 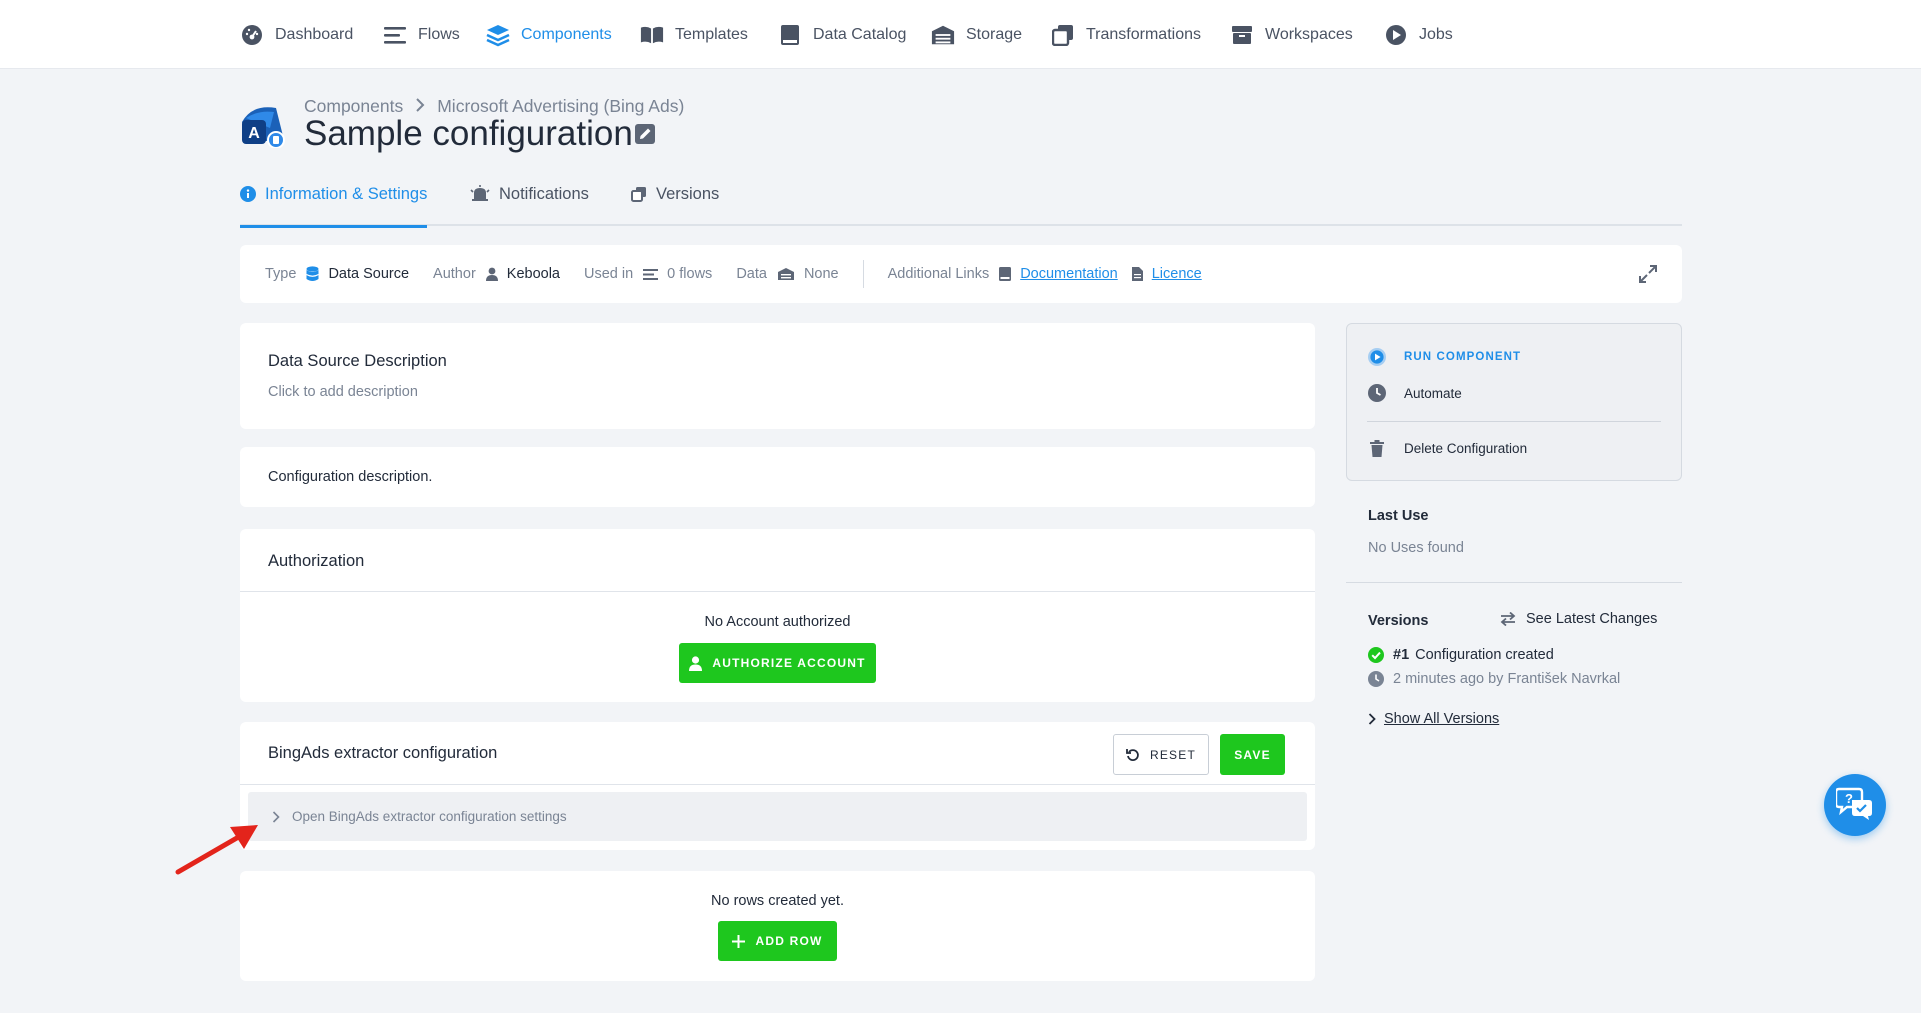 What do you see at coordinates (314, 34) in the screenshot?
I see `nav-item-label: Dashboard` at bounding box center [314, 34].